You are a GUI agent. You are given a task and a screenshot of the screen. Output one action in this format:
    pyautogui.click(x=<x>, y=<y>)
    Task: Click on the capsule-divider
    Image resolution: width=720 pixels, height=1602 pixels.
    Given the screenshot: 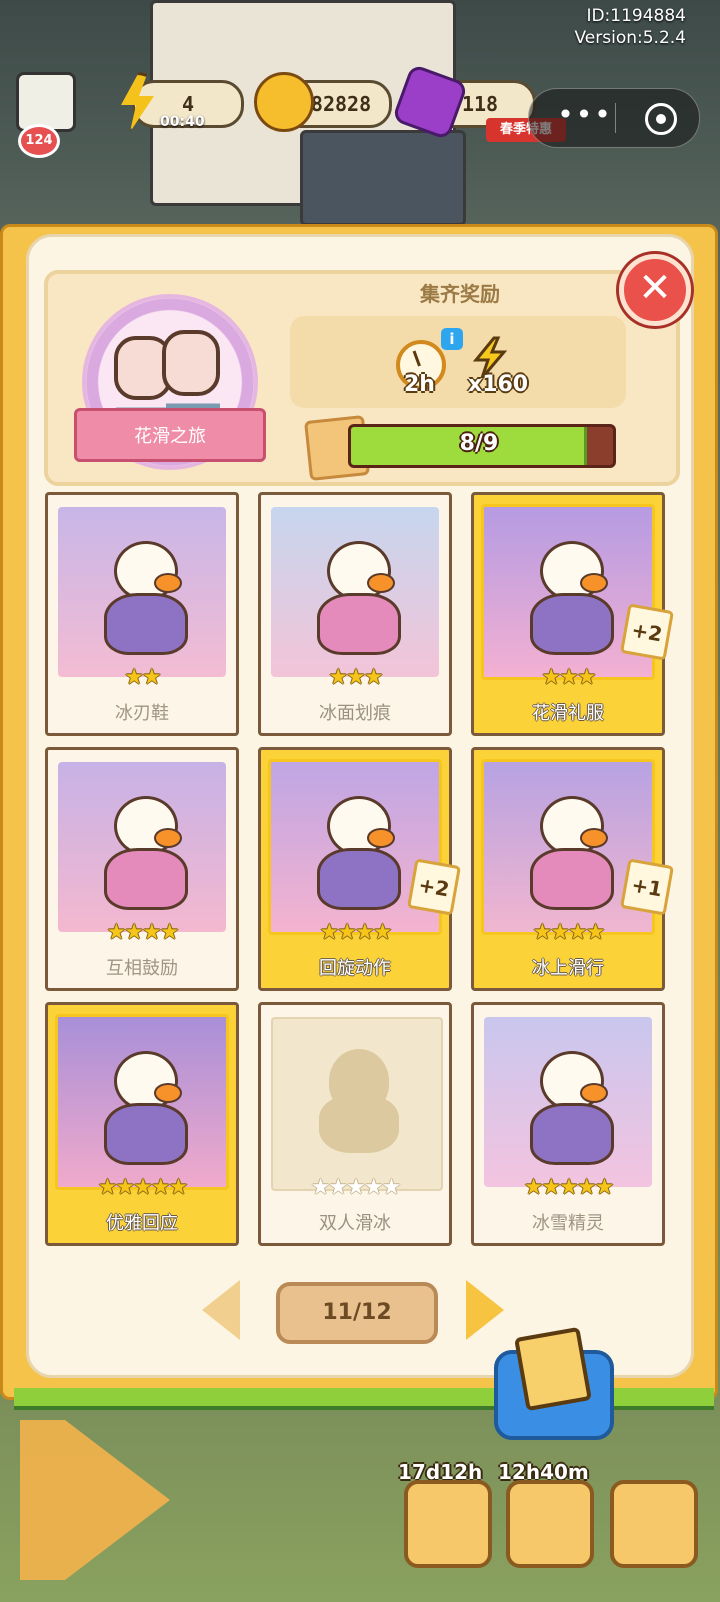 What is the action you would take?
    pyautogui.click(x=615, y=118)
    